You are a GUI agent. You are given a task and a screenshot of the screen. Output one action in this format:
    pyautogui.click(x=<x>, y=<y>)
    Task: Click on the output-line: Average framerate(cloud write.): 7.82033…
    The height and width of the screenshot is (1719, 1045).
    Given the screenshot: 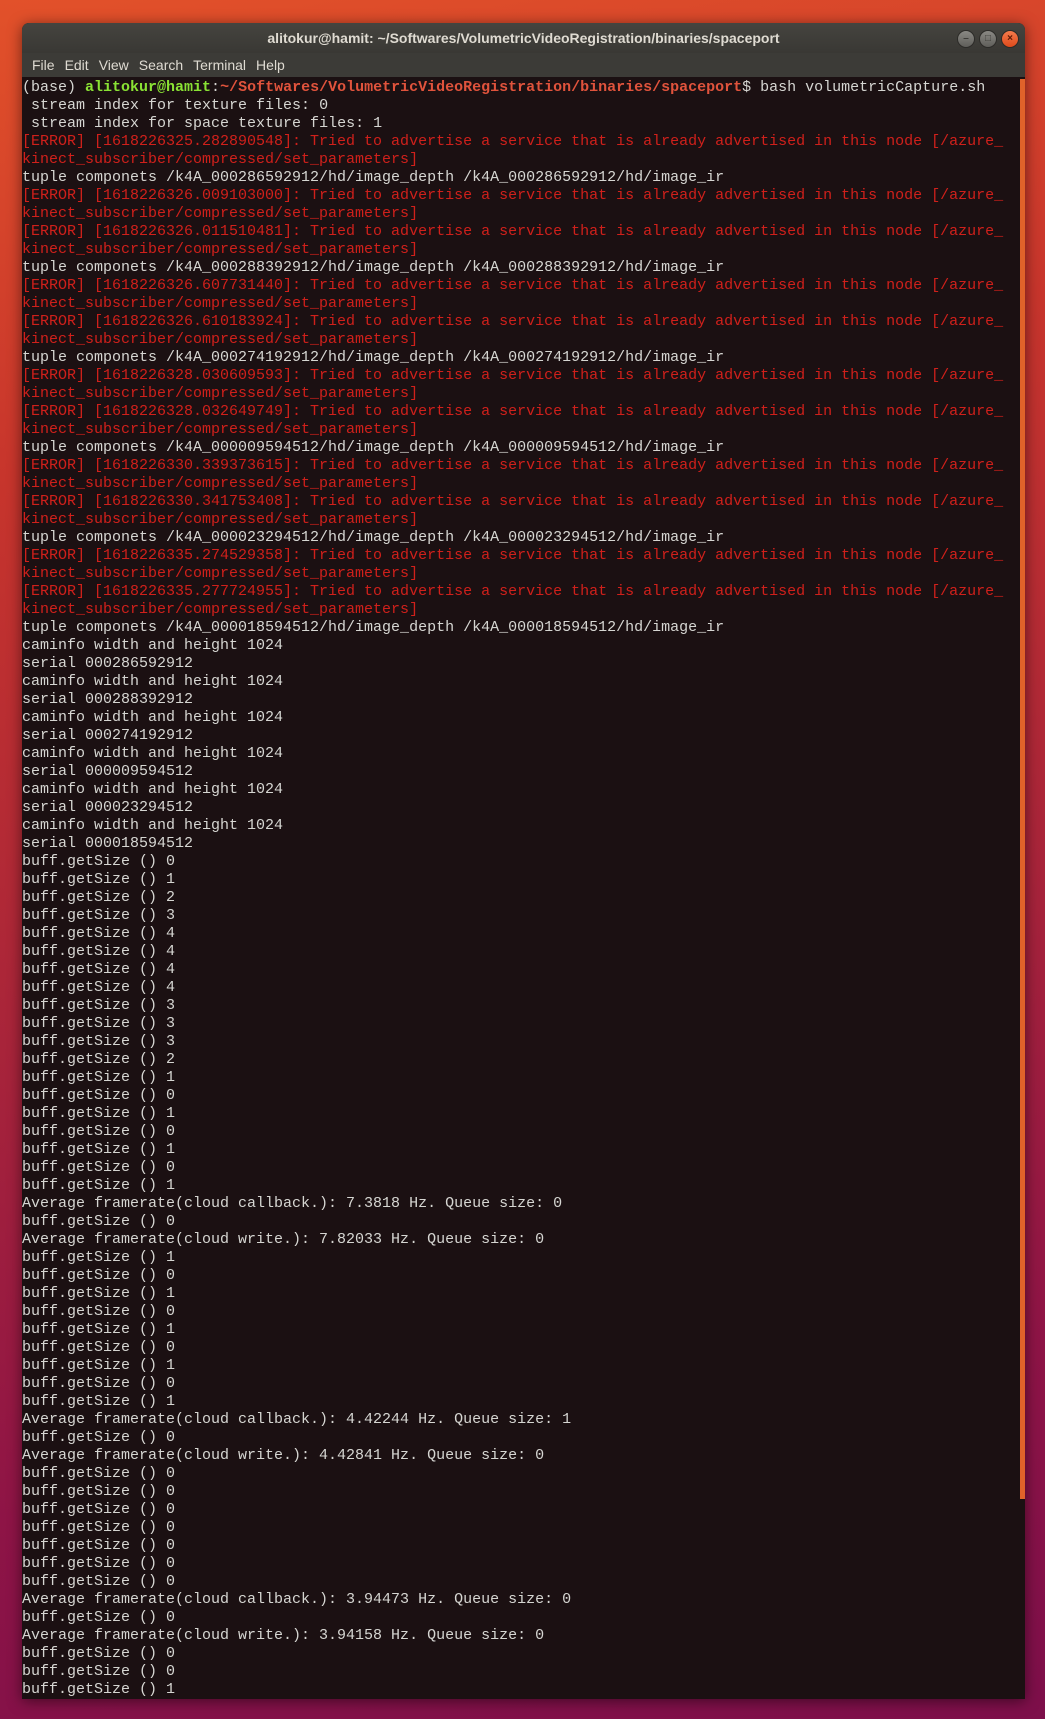 What is the action you would take?
    pyautogui.click(x=283, y=1239)
    